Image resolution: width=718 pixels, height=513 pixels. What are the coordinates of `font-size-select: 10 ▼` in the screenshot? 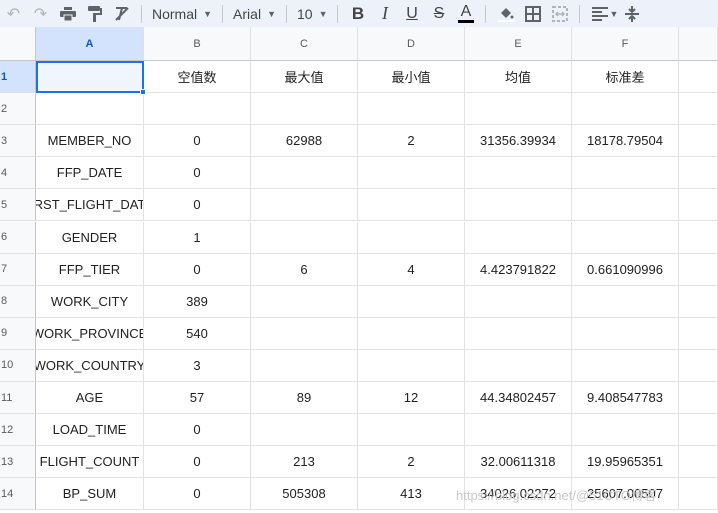 It's located at (312, 13).